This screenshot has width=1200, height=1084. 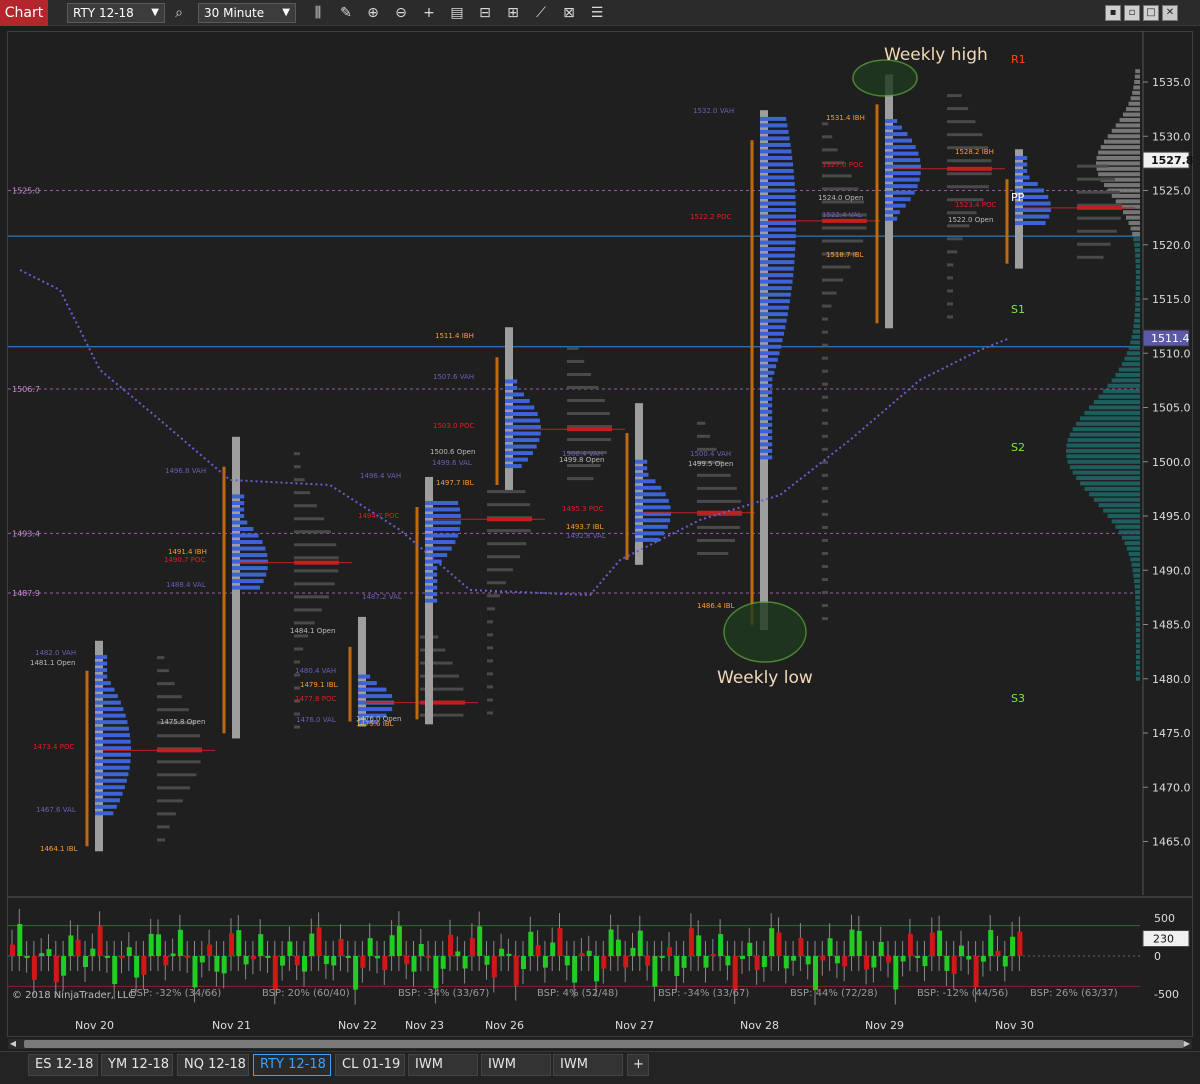 What do you see at coordinates (638, 1065) in the screenshot?
I see `add-tab-button: +` at bounding box center [638, 1065].